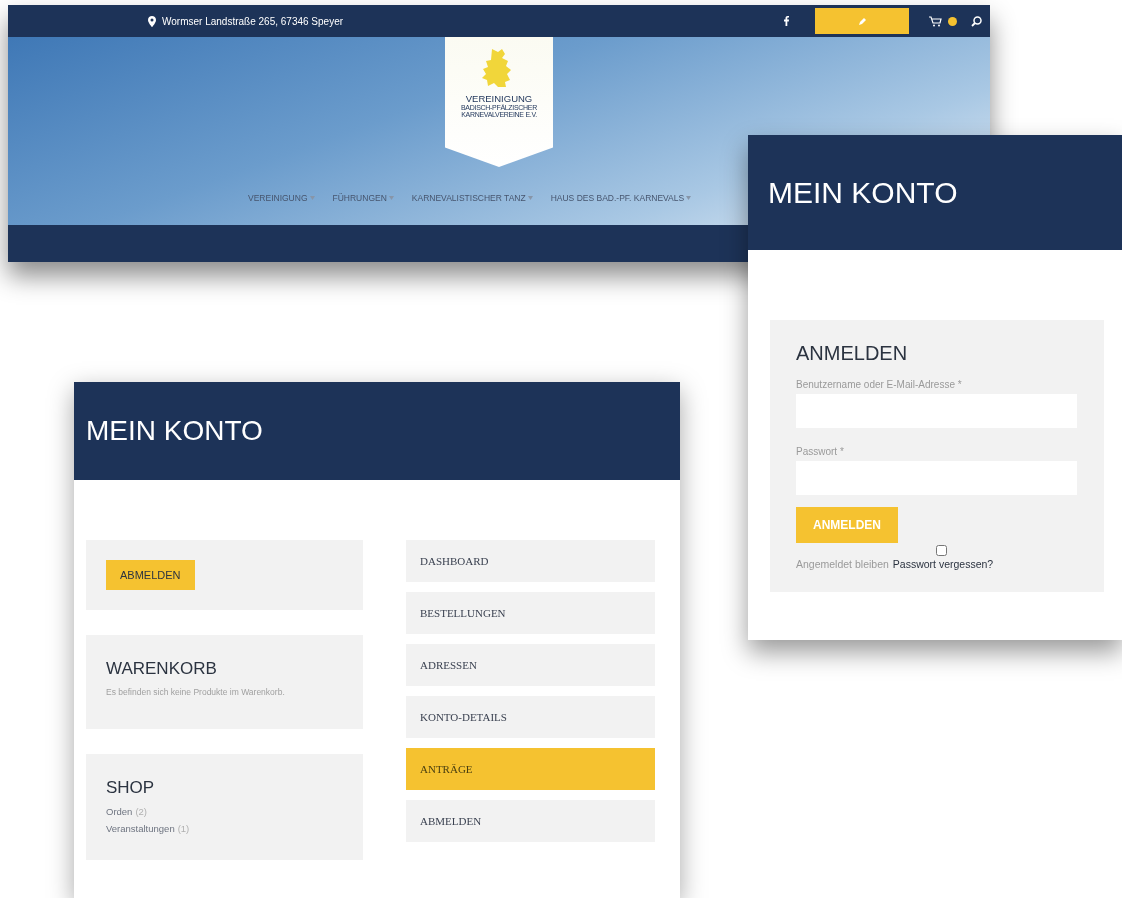  What do you see at coordinates (530, 665) in the screenshot?
I see `account-menu-item: ADRESSEN` at bounding box center [530, 665].